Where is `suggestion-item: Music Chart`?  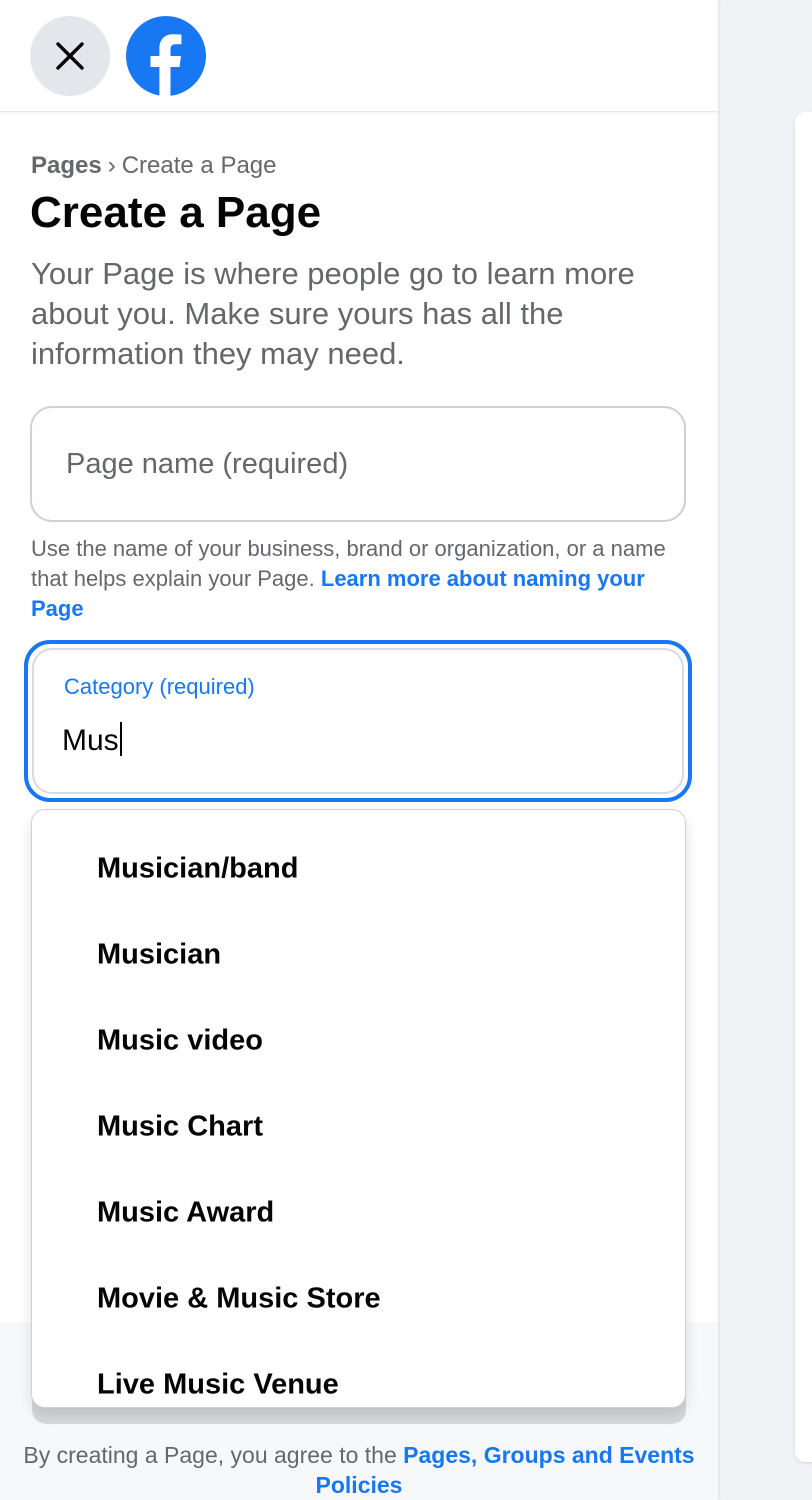 suggestion-item: Music Chart is located at coordinates (358, 1130).